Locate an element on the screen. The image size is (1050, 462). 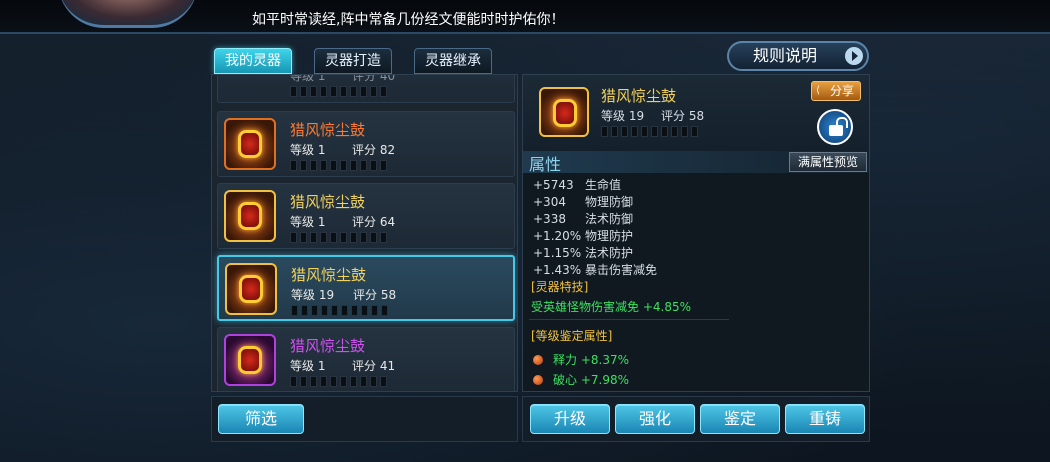
item-score: 评分 40 is located at coordinates (374, 78).